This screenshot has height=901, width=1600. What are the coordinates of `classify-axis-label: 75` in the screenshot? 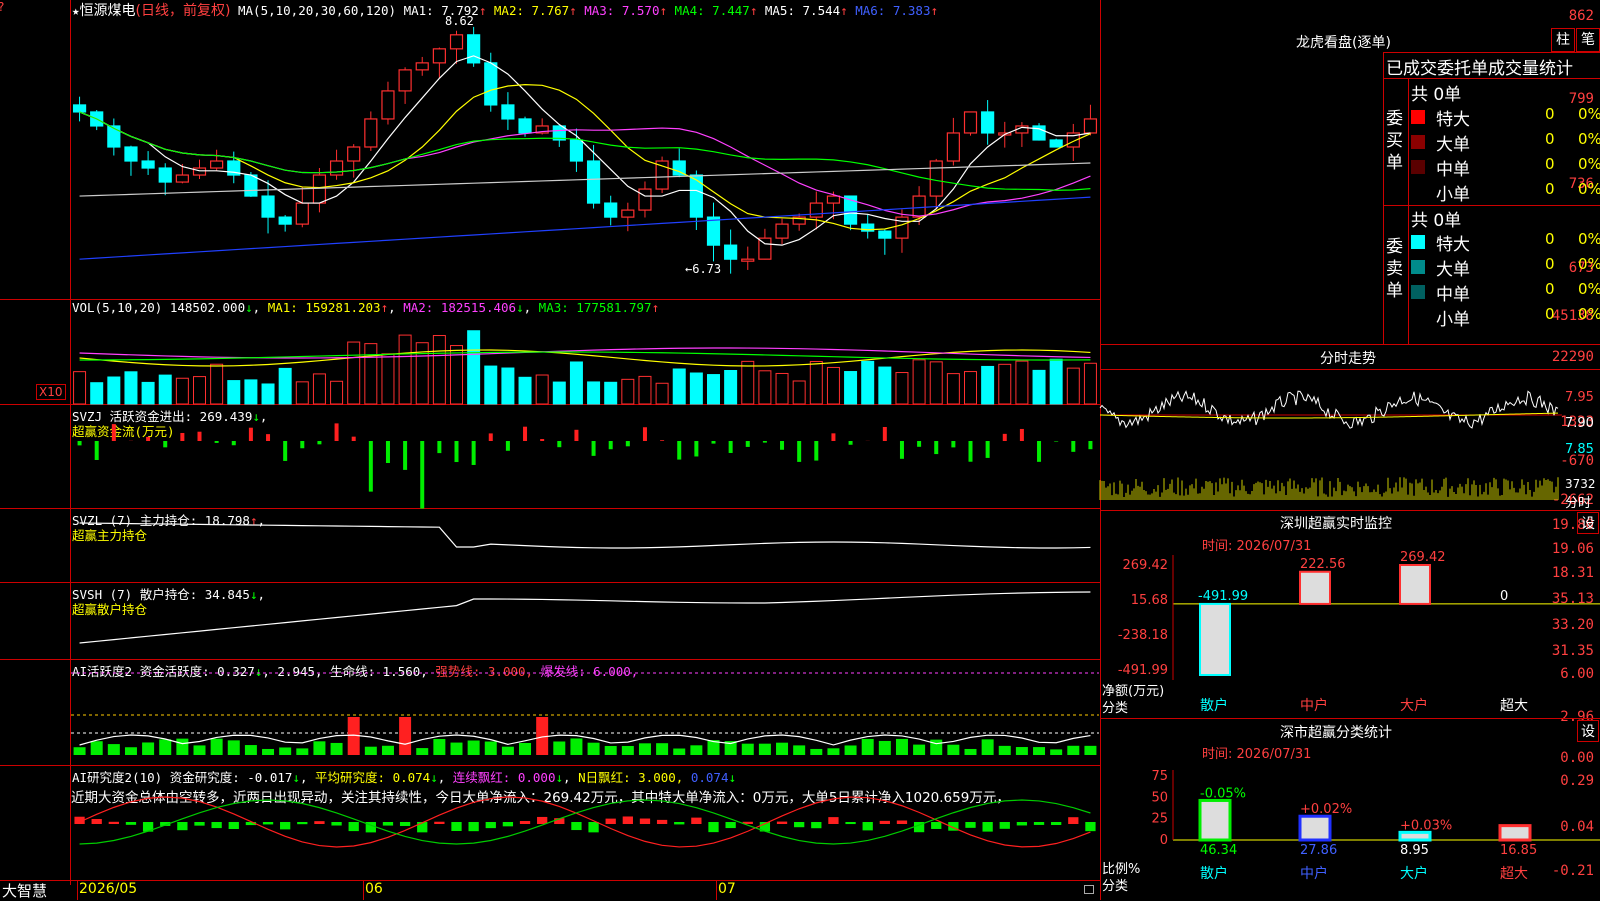 It's located at (1159, 776).